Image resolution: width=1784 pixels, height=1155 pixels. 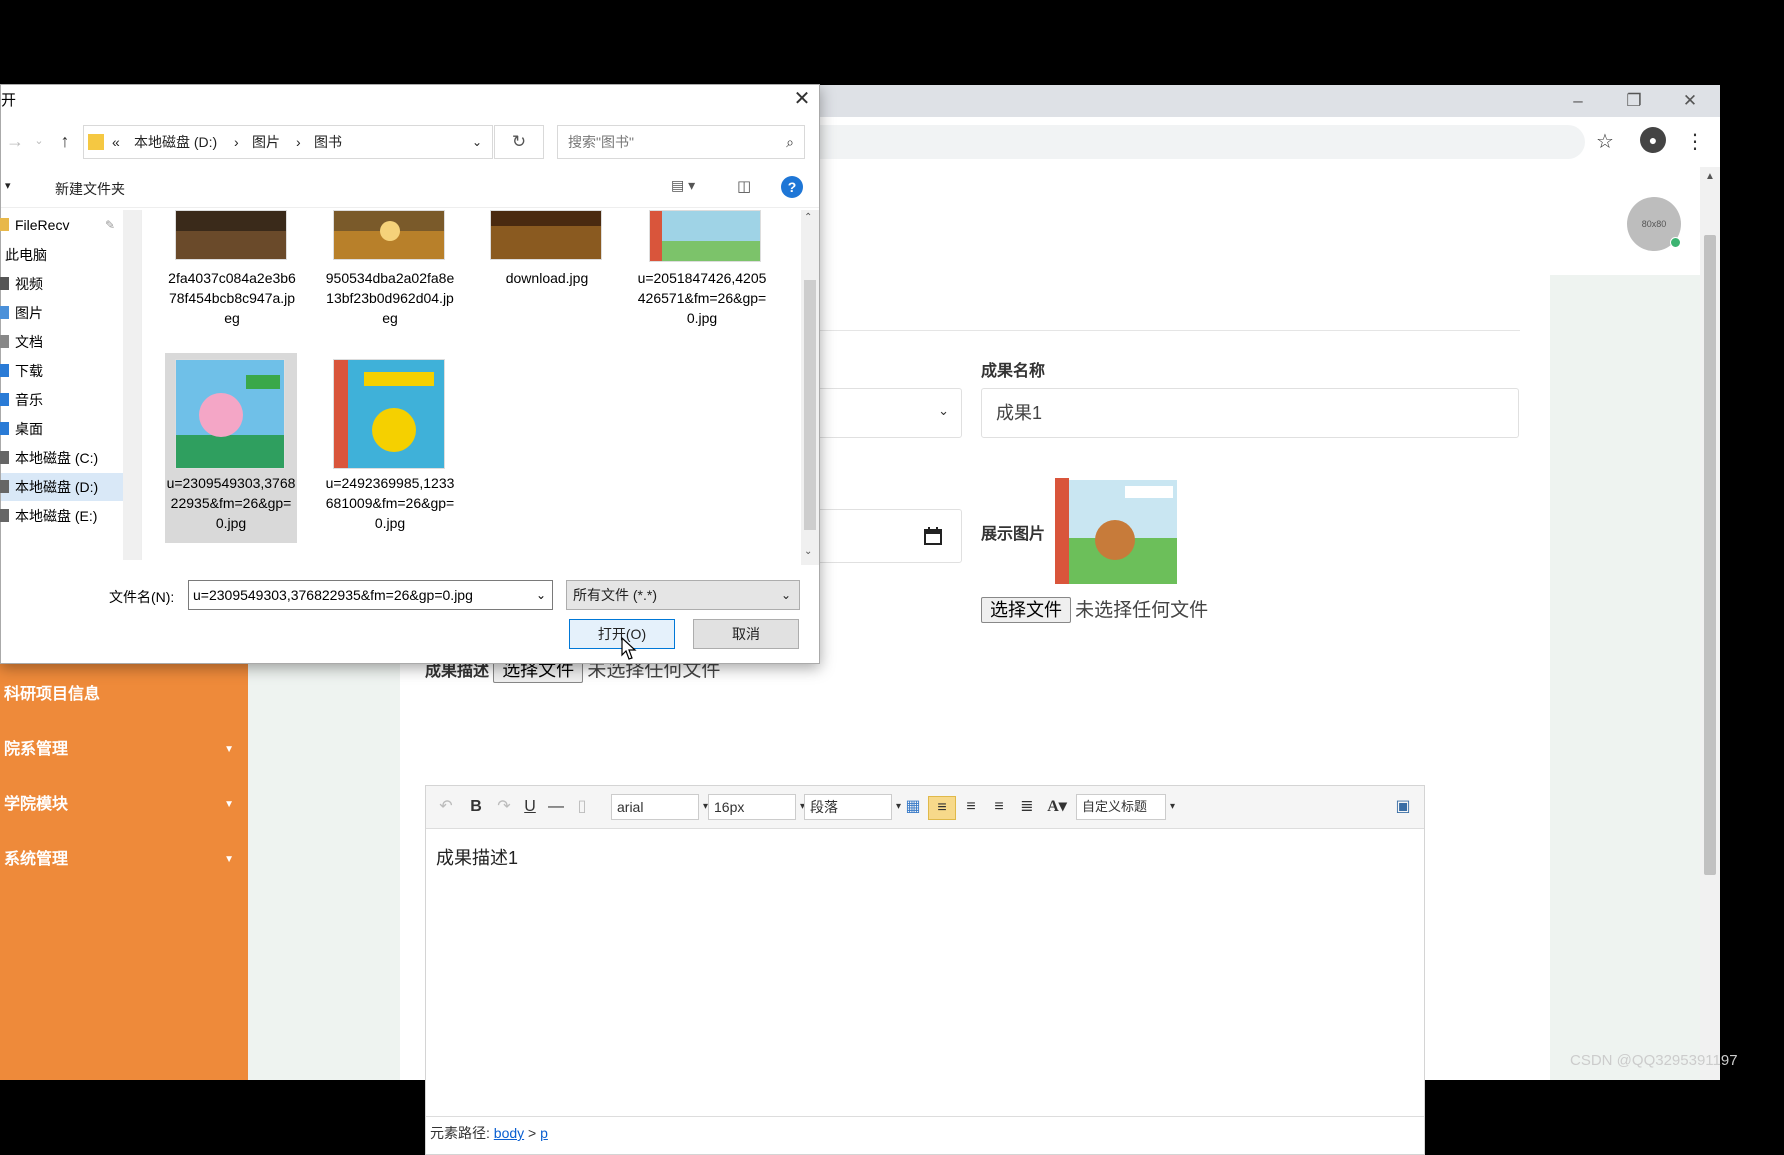 I want to click on close-icon: ✕, so click(x=1690, y=101).